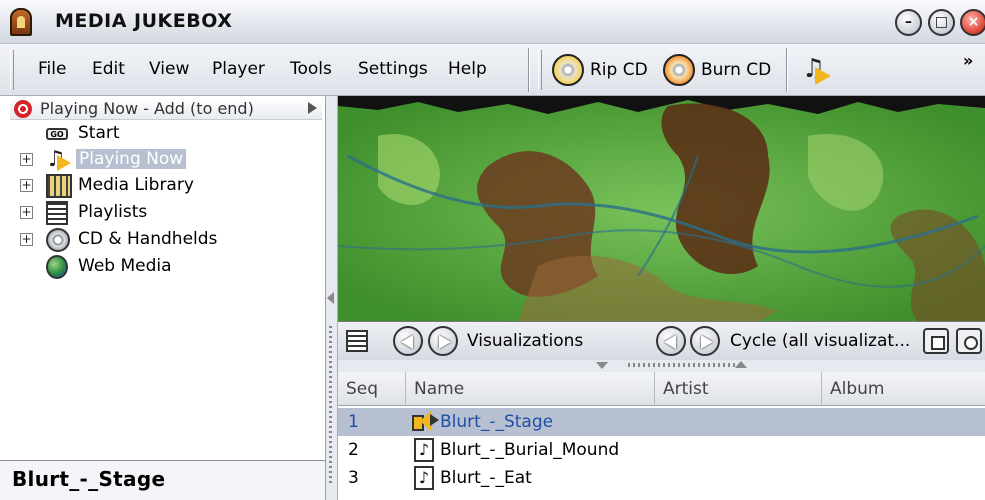 This screenshot has height=500, width=985. What do you see at coordinates (941, 22) in the screenshot?
I see `maximize-button: □` at bounding box center [941, 22].